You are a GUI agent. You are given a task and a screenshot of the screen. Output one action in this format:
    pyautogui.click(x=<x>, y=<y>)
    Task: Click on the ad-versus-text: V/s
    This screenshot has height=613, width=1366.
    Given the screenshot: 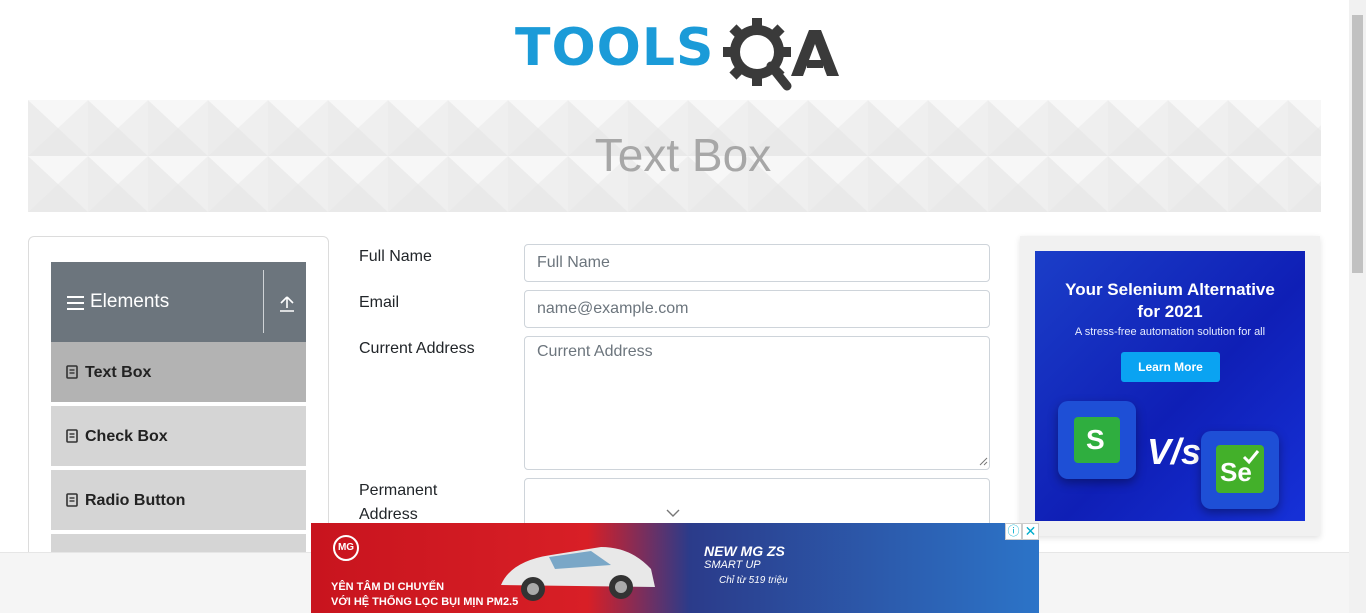 What is the action you would take?
    pyautogui.click(x=1174, y=451)
    